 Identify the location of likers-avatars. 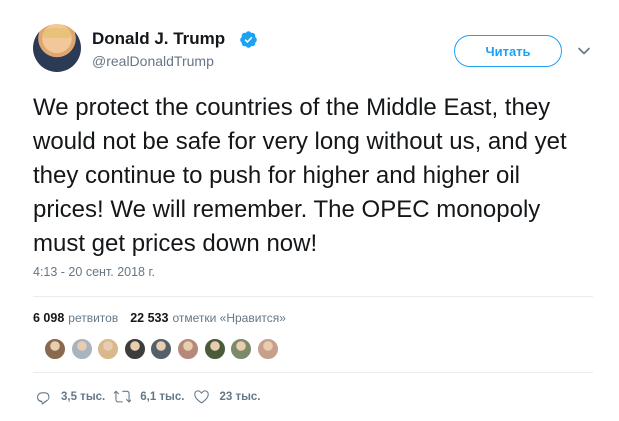
(163, 349).